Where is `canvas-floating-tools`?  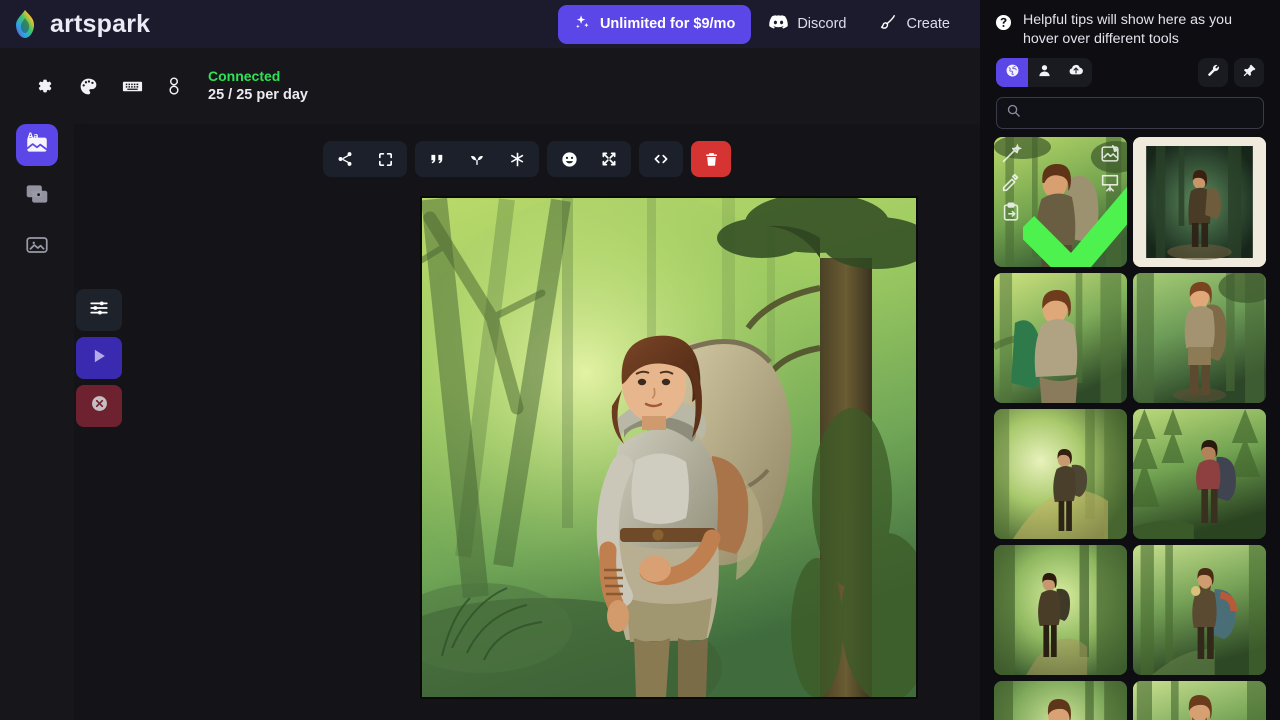 canvas-floating-tools is located at coordinates (99, 358).